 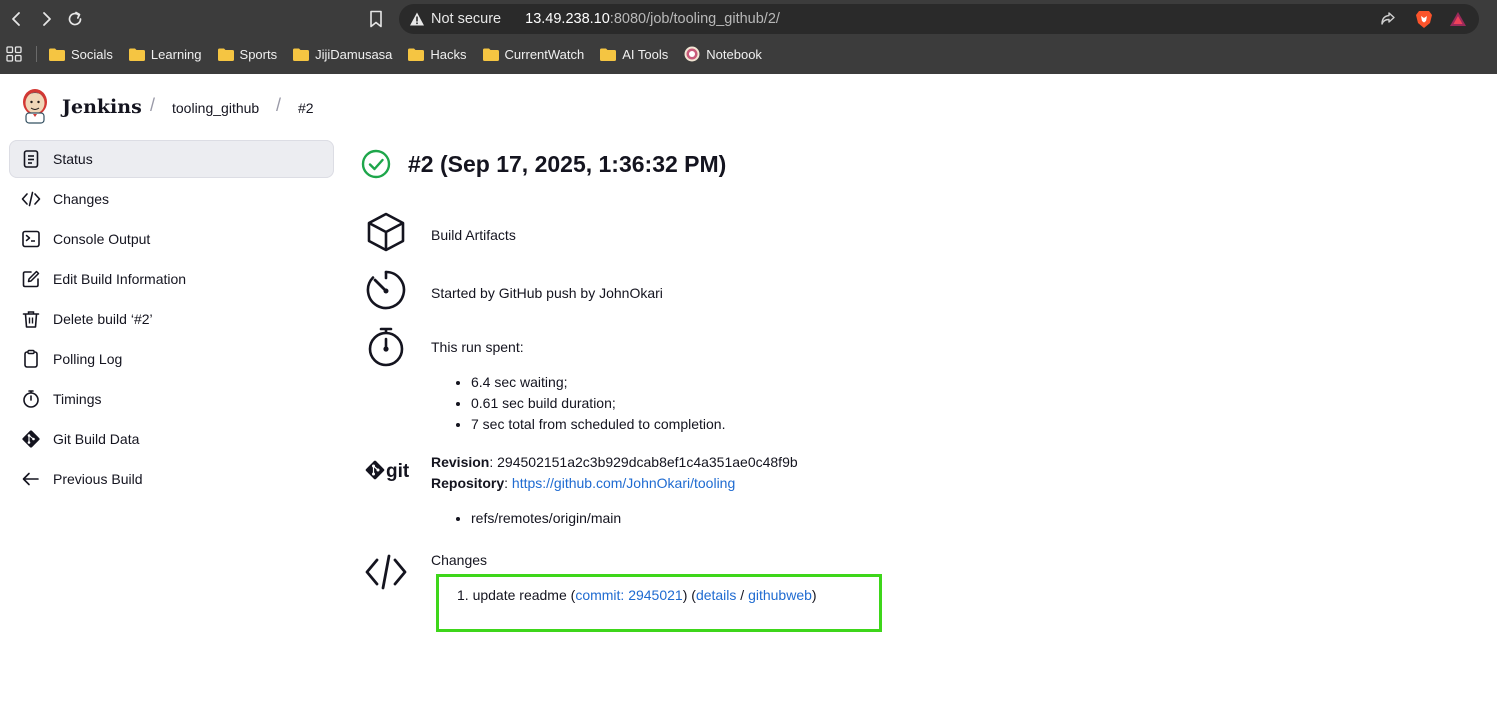 I want to click on bookmark-currentwatch: CurrentWatch, so click(x=533, y=54).